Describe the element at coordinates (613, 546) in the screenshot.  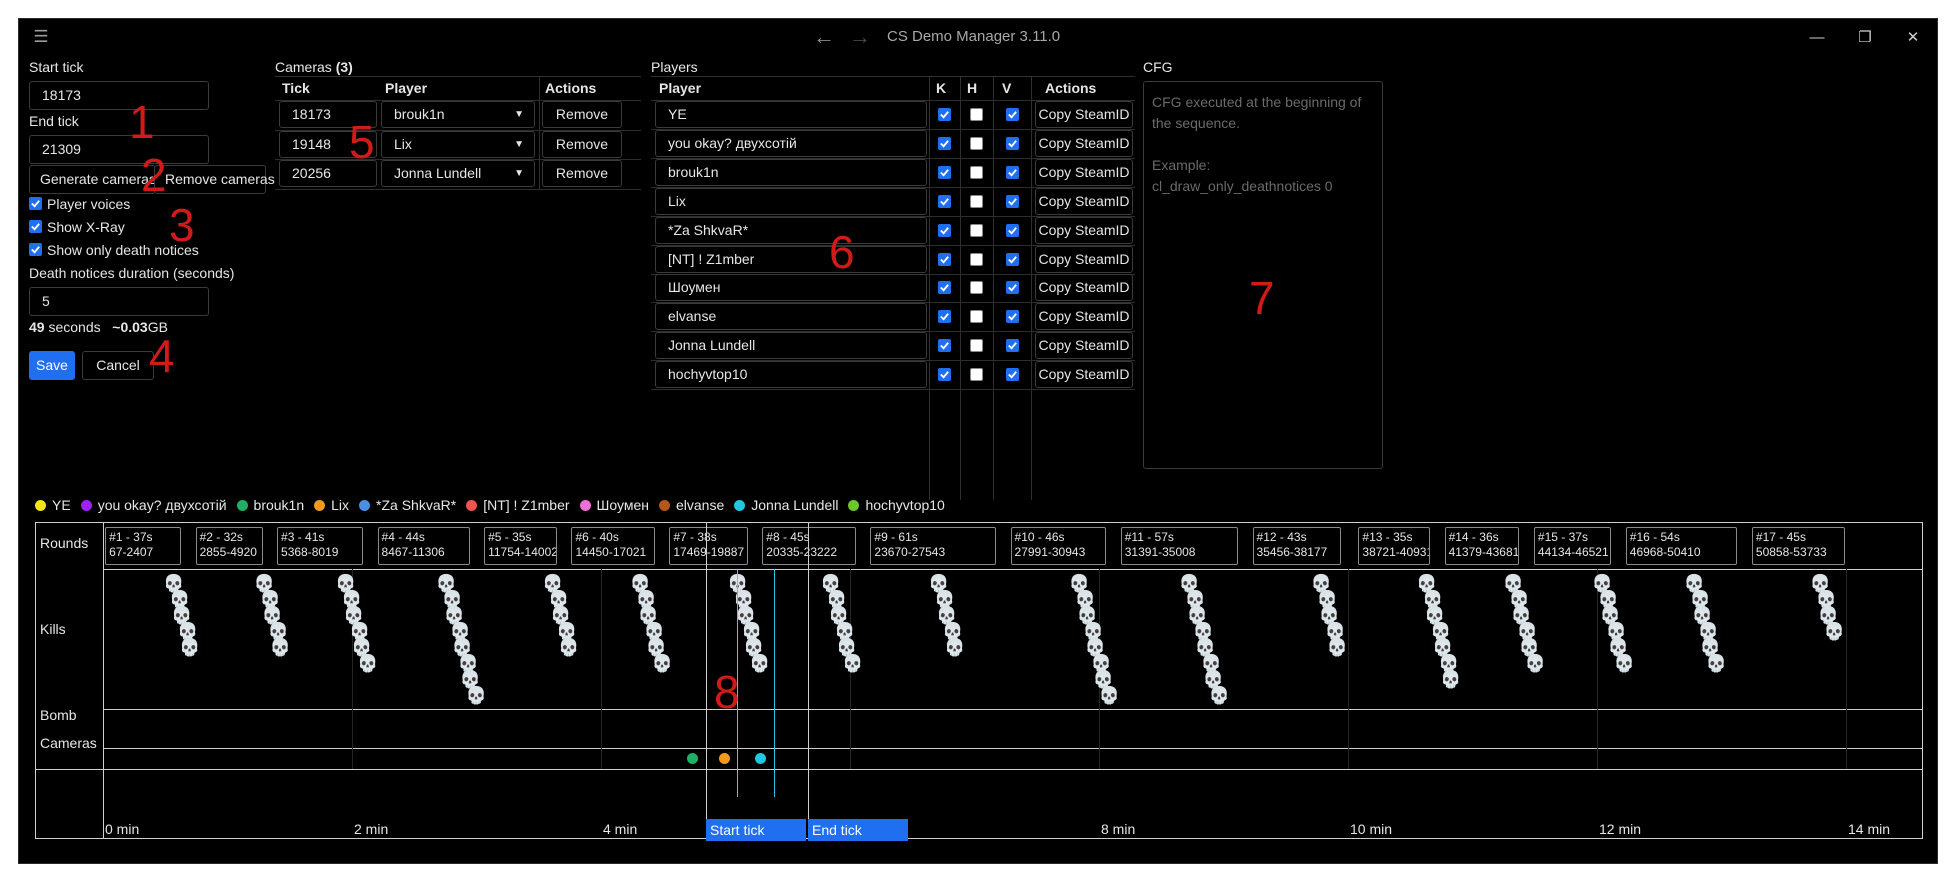
I see `round-block: #6 - 40s 14450-17021` at that location.